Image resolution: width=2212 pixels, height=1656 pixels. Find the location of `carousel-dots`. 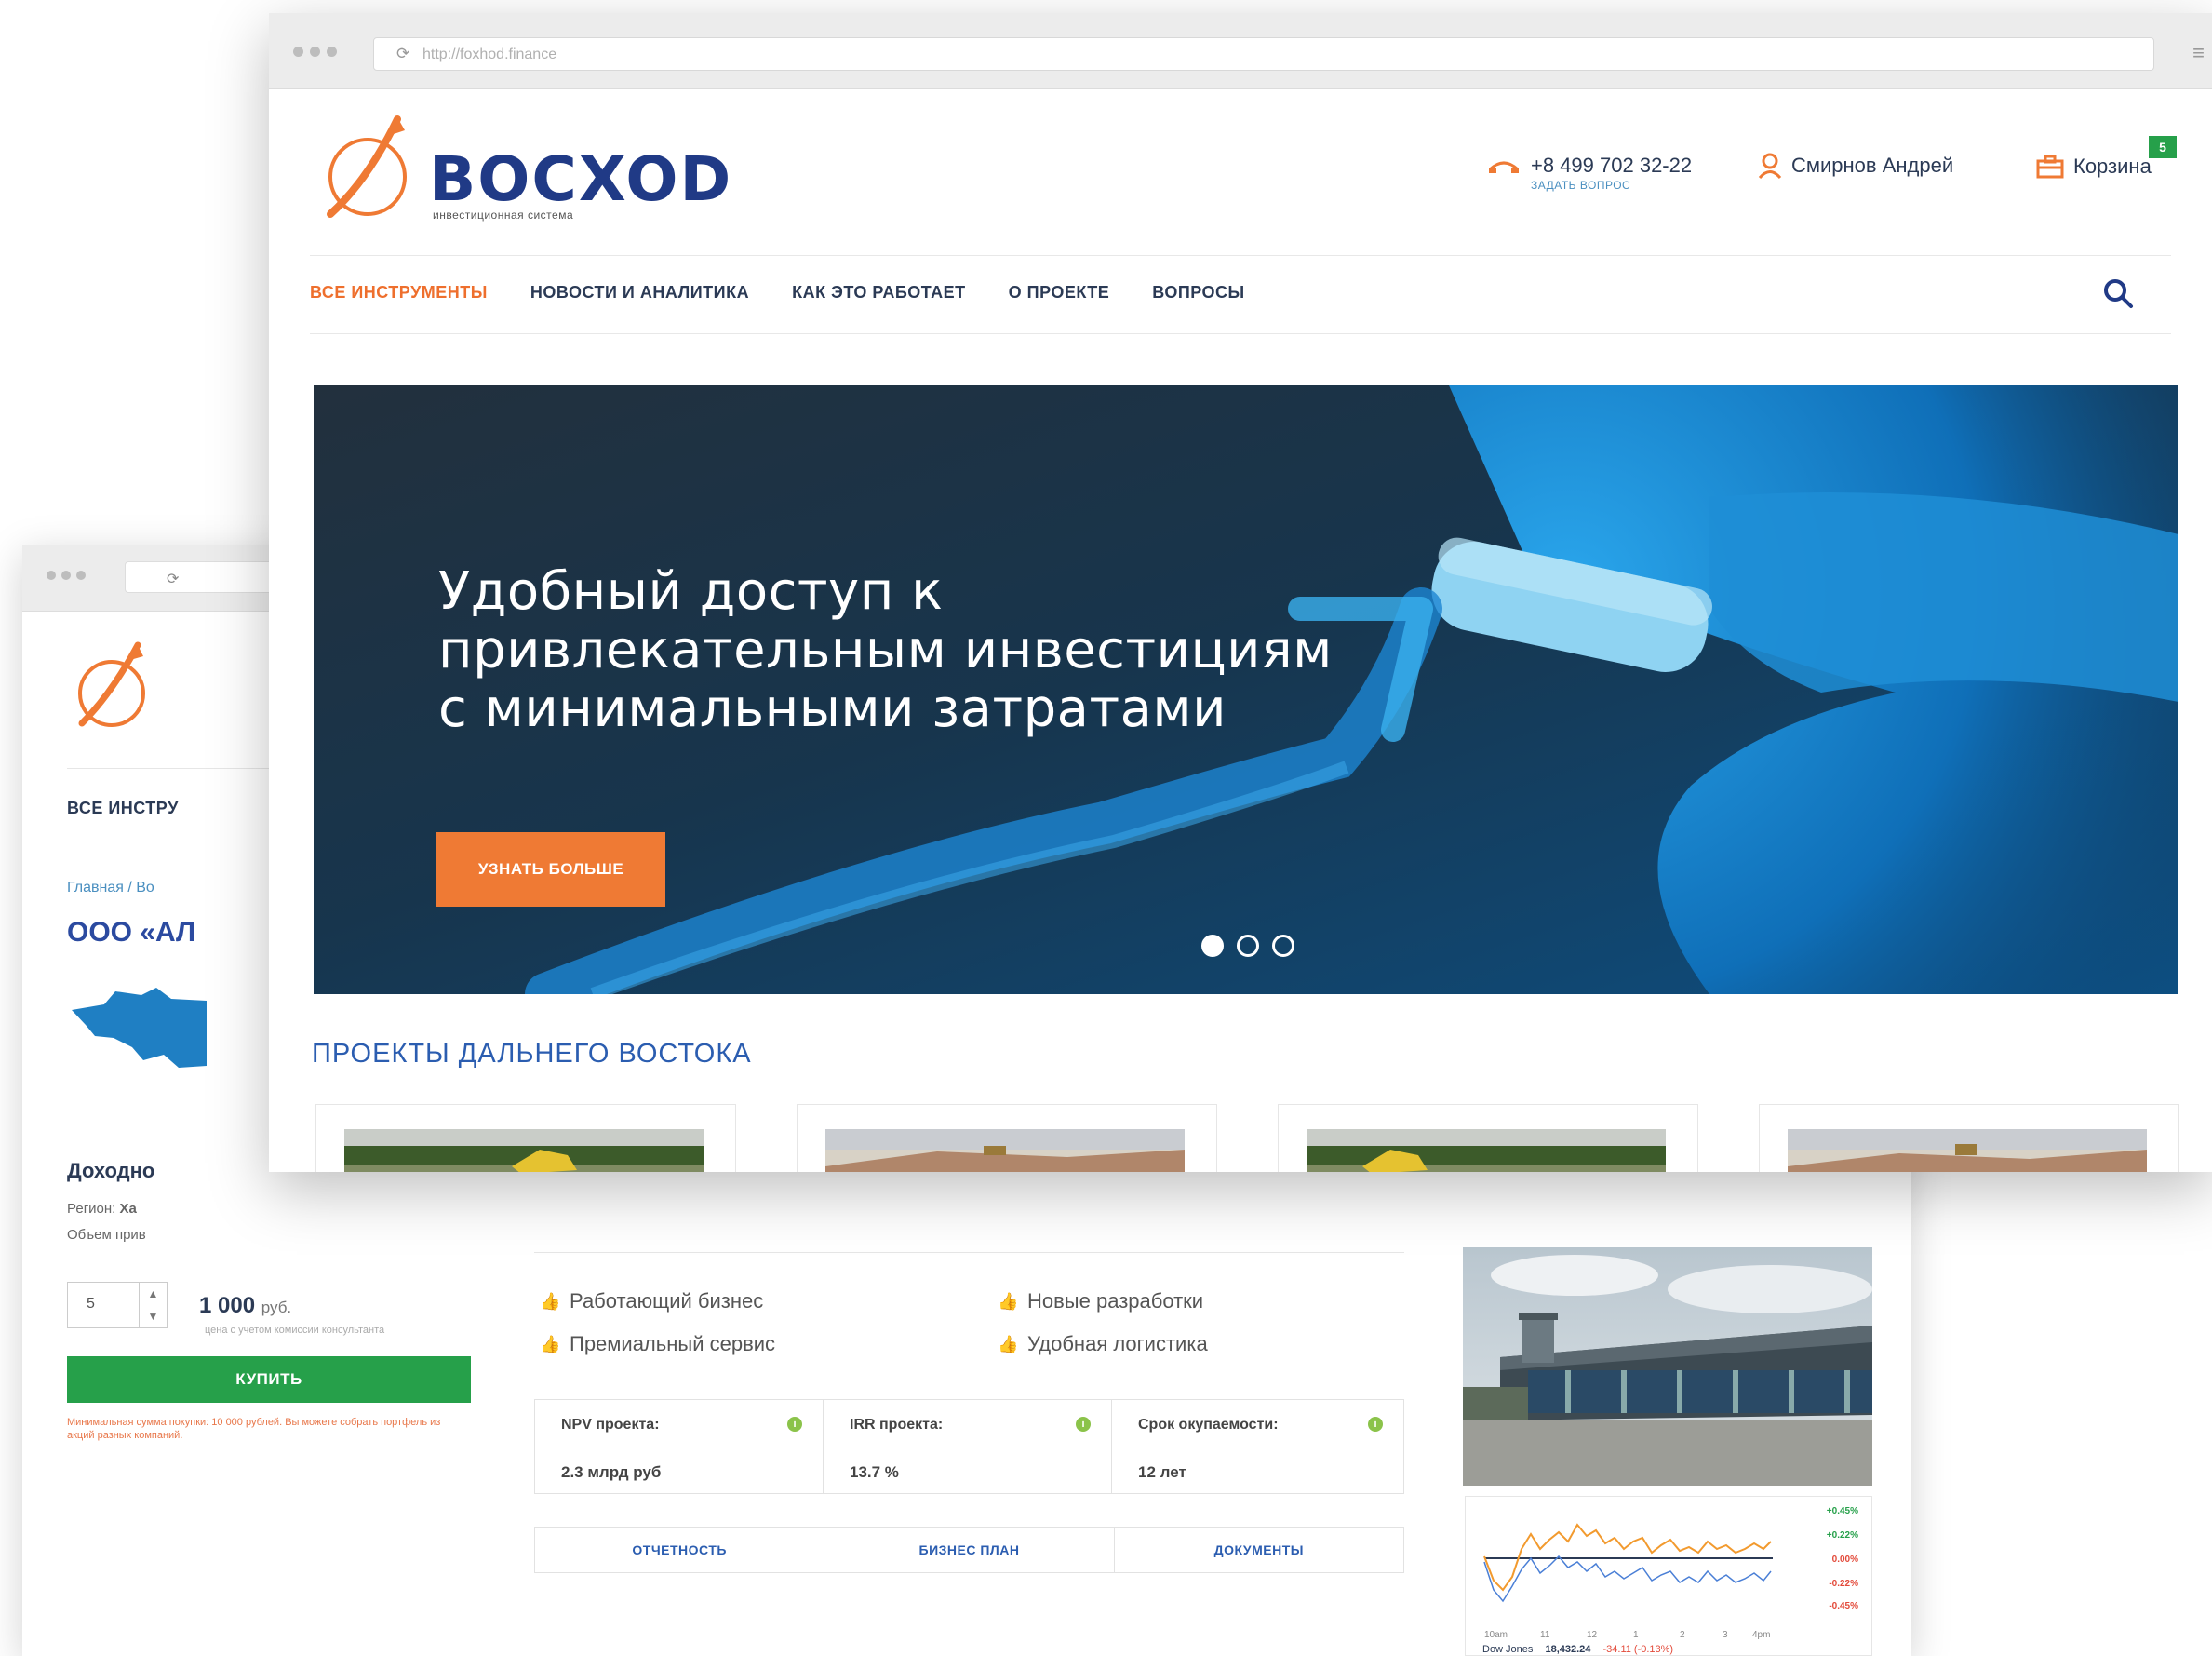

carousel-dots is located at coordinates (1247, 946).